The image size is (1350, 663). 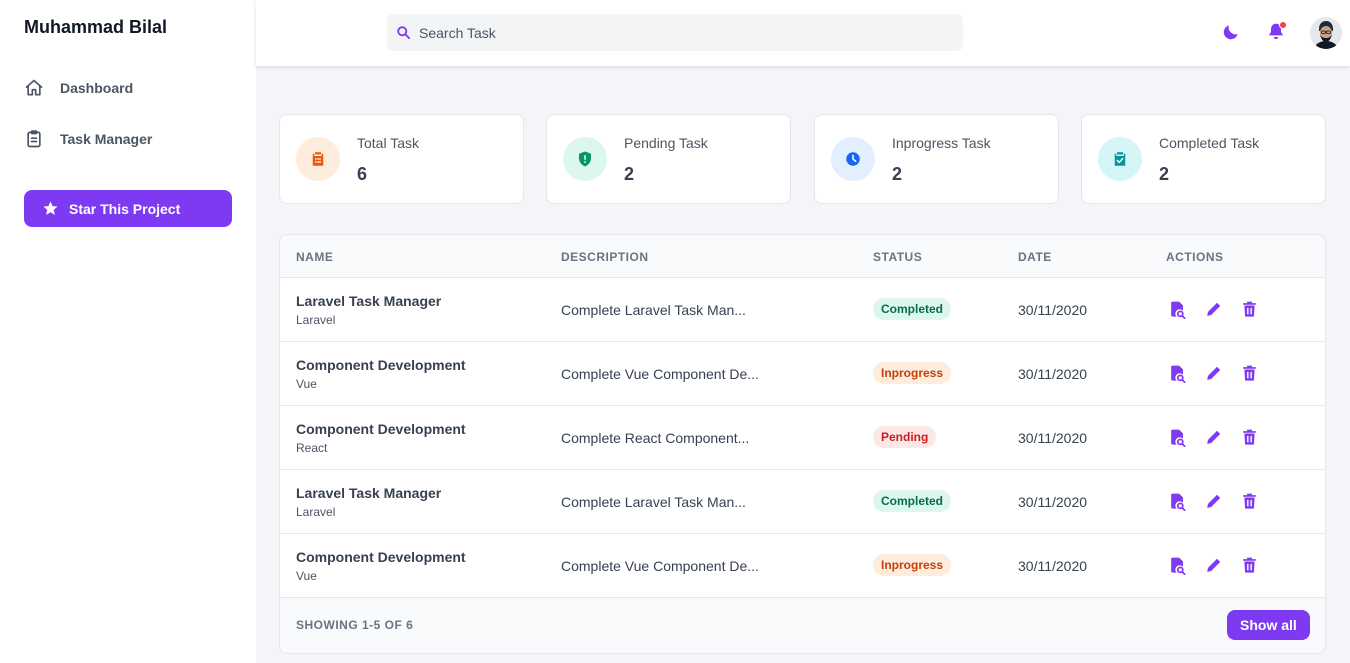 What do you see at coordinates (936, 159) in the screenshot?
I see `stat-card-inprogress: Inprogress Task 2` at bounding box center [936, 159].